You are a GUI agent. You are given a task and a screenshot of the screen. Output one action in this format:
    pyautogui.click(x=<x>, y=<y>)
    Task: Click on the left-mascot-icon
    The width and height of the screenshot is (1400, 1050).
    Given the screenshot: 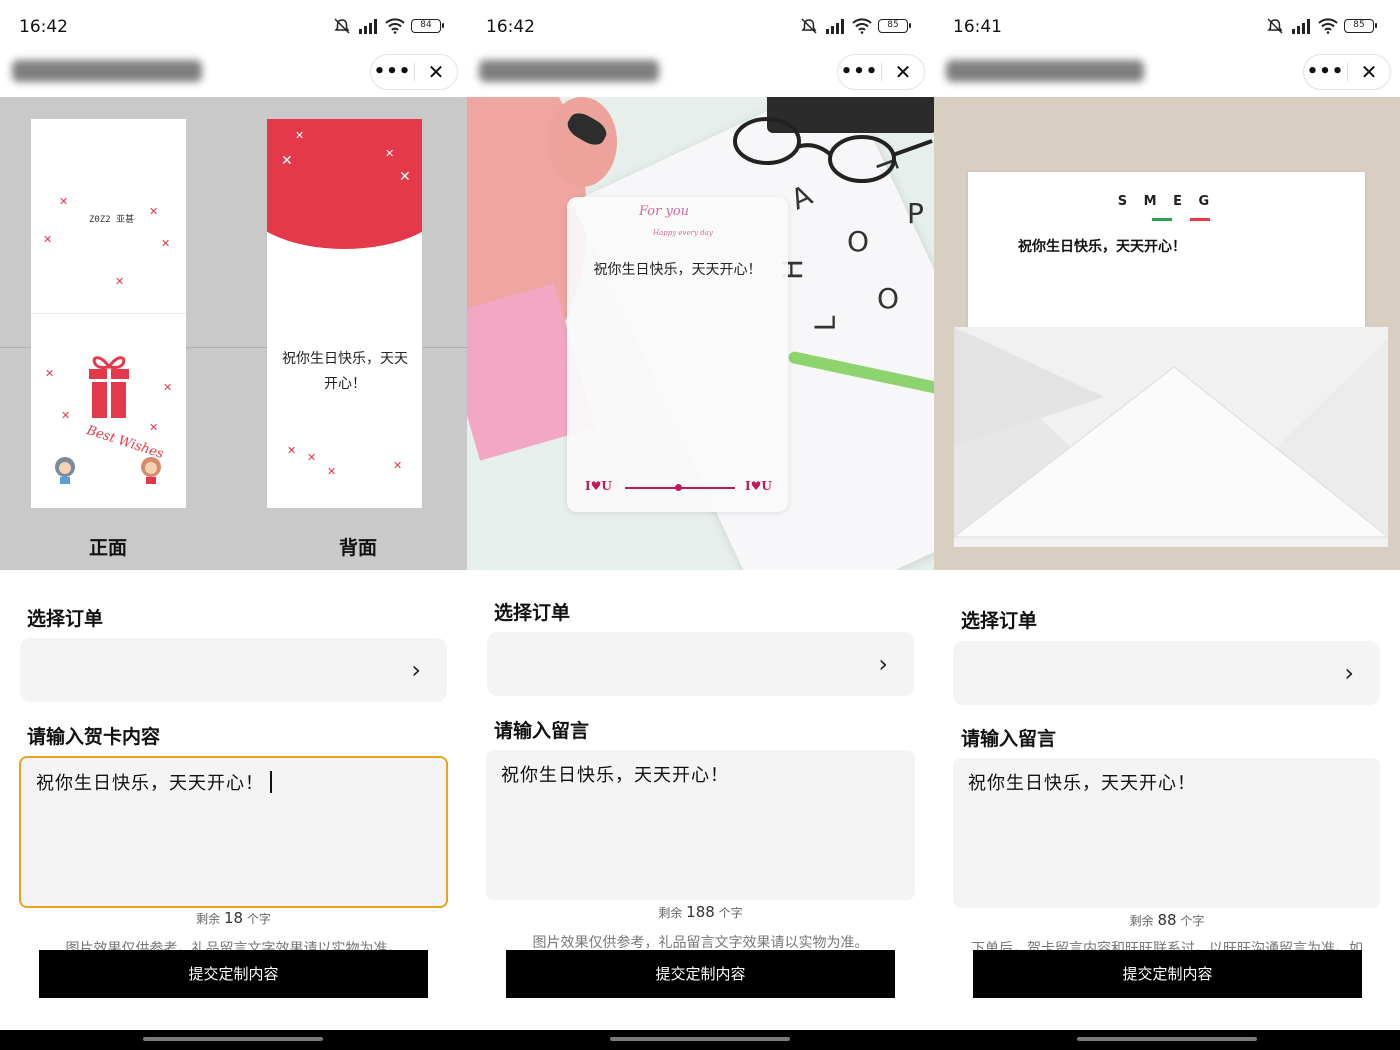 What is the action you would take?
    pyautogui.click(x=65, y=470)
    